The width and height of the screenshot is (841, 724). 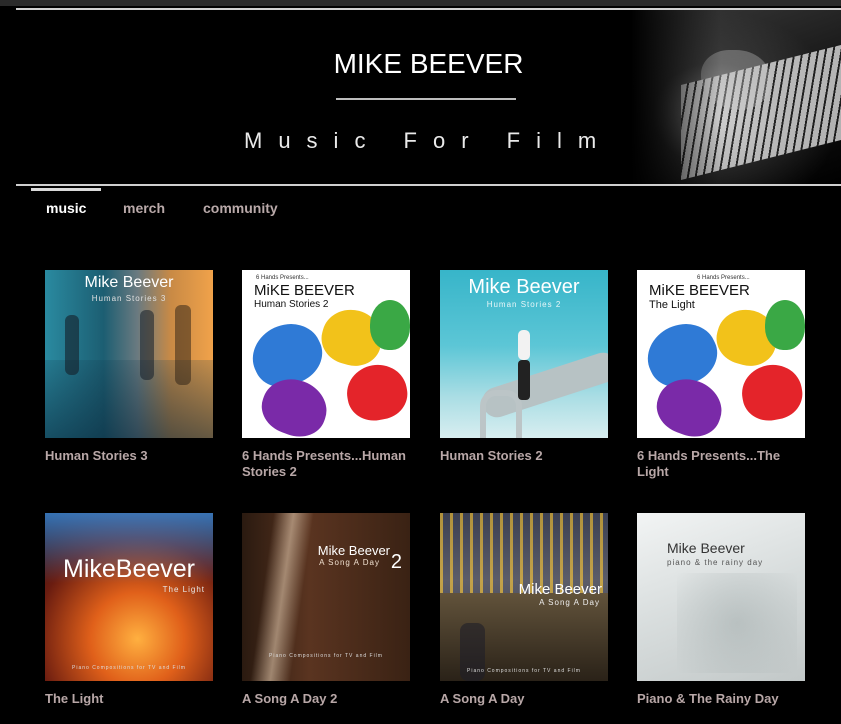 What do you see at coordinates (527, 456) in the screenshot?
I see `album-title: Human Stories 2` at bounding box center [527, 456].